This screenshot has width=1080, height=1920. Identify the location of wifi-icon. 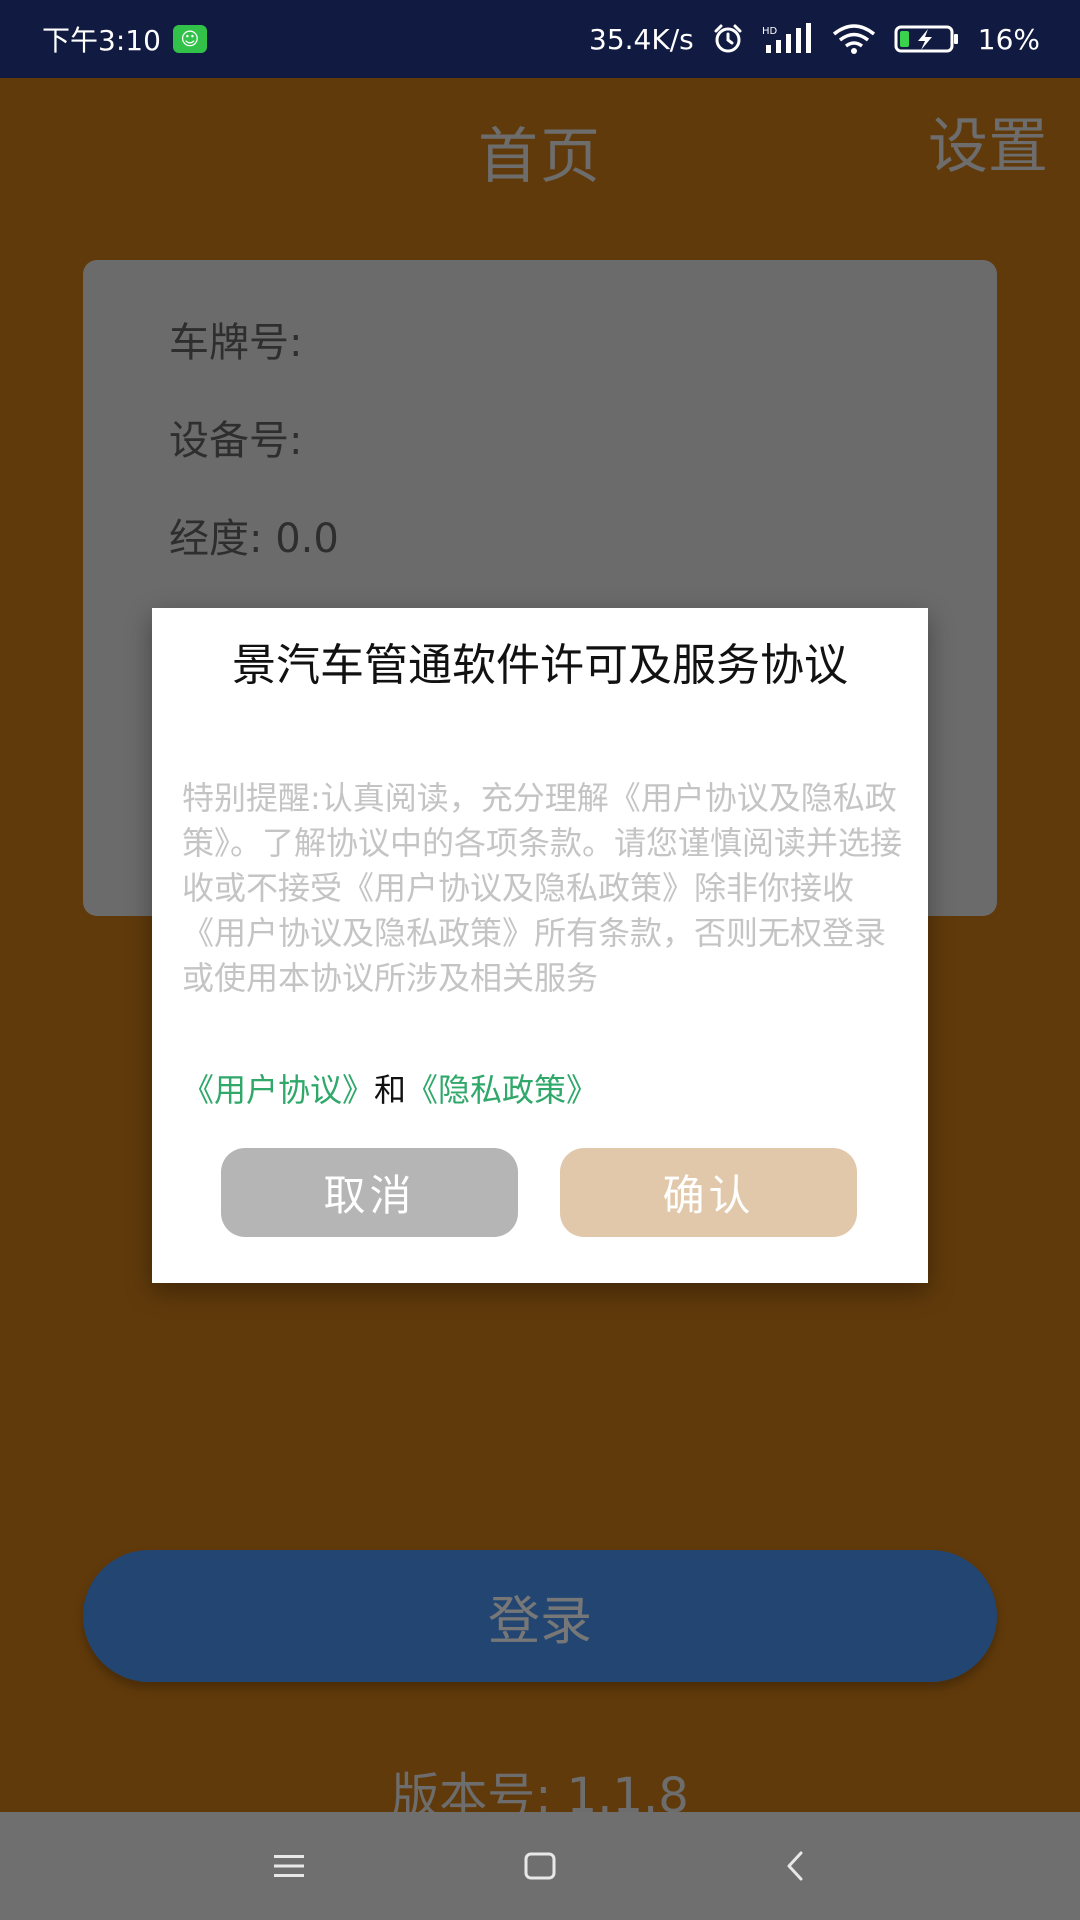
(854, 39).